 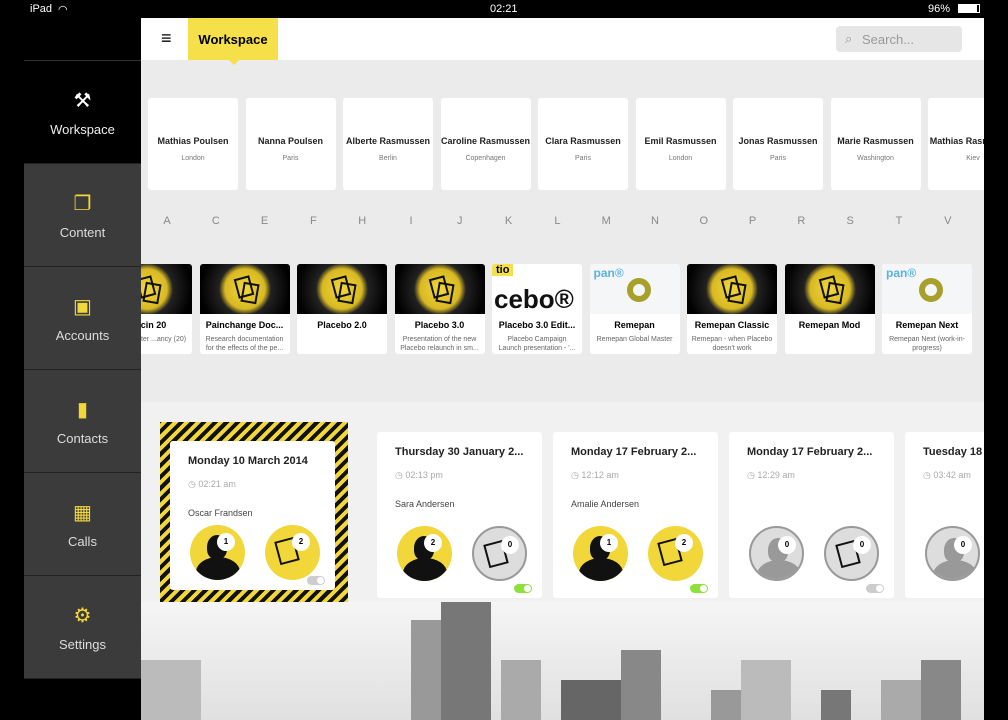 I want to click on person-card: Caroline Rasmussen Copenhagen, so click(x=485, y=144).